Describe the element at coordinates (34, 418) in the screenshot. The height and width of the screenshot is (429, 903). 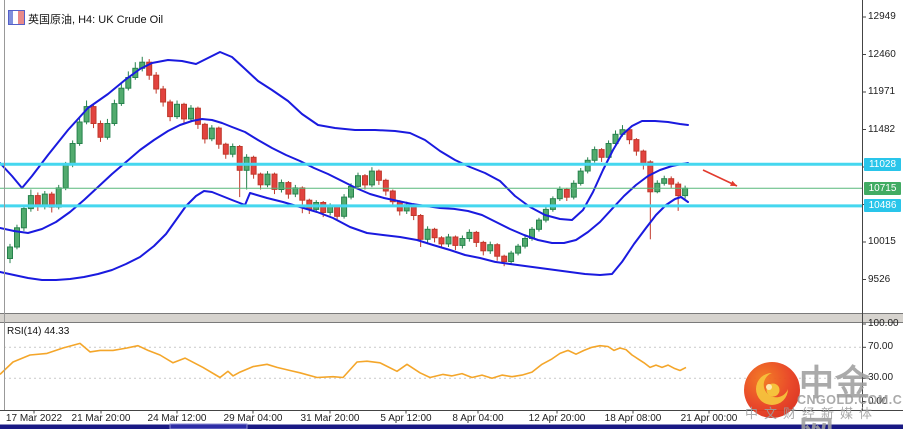
I see `time-axis-label: 17 Mar 2022` at that location.